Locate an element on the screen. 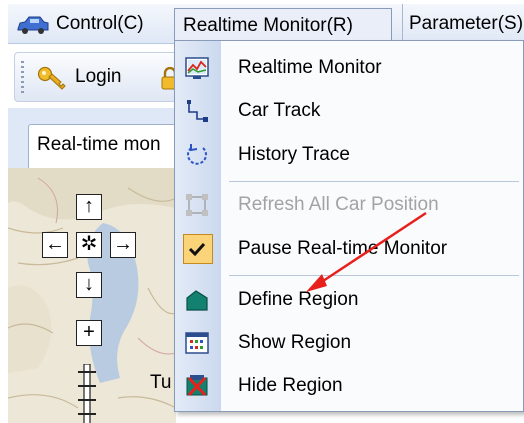 Image resolution: width=524 pixels, height=423 pixels. pan-up-button: ↑ is located at coordinates (89, 207).